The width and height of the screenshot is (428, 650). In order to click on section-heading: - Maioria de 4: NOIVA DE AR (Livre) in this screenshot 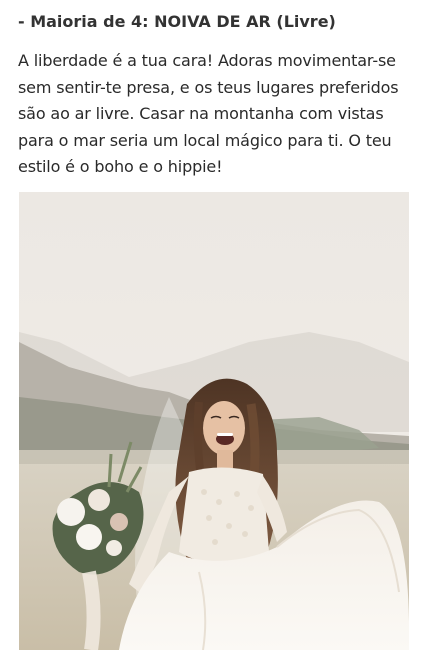, I will do `click(177, 21)`.